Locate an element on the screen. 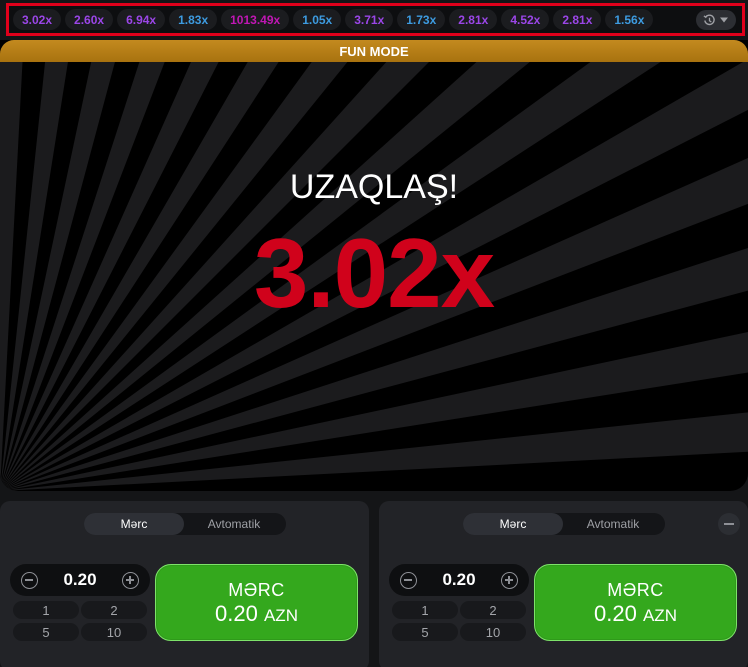  history-multiplier: 6.94x is located at coordinates (141, 19).